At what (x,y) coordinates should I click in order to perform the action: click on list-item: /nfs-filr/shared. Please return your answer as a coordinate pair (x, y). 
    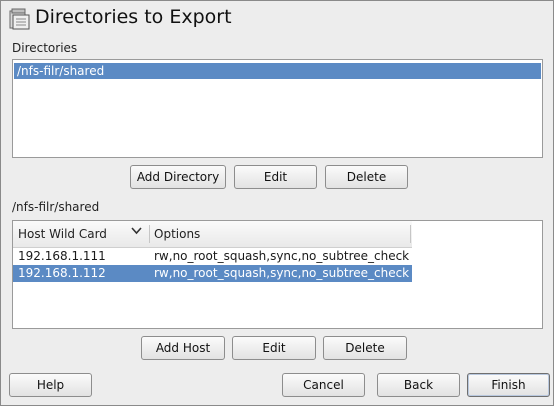
    Looking at the image, I should click on (277, 71).